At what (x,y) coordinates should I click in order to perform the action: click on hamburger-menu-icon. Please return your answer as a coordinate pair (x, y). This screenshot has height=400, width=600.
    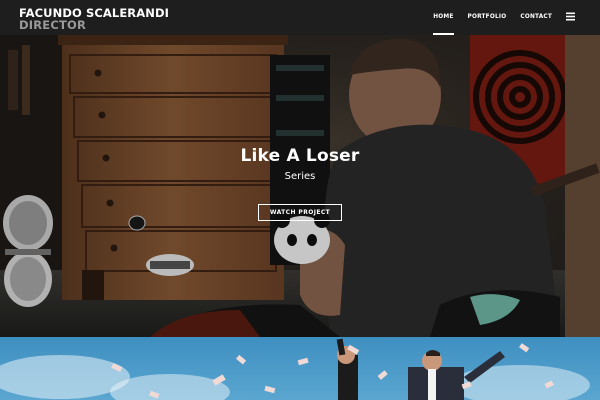
    Looking at the image, I should click on (570, 16).